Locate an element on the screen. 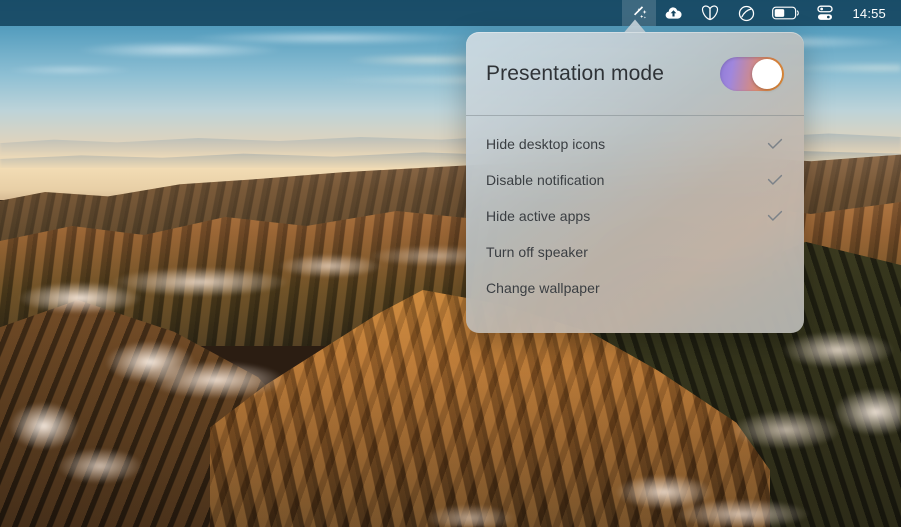 This screenshot has height=527, width=901. option-label-turn-off-speaker: Turn off speaker is located at coordinates (537, 252).